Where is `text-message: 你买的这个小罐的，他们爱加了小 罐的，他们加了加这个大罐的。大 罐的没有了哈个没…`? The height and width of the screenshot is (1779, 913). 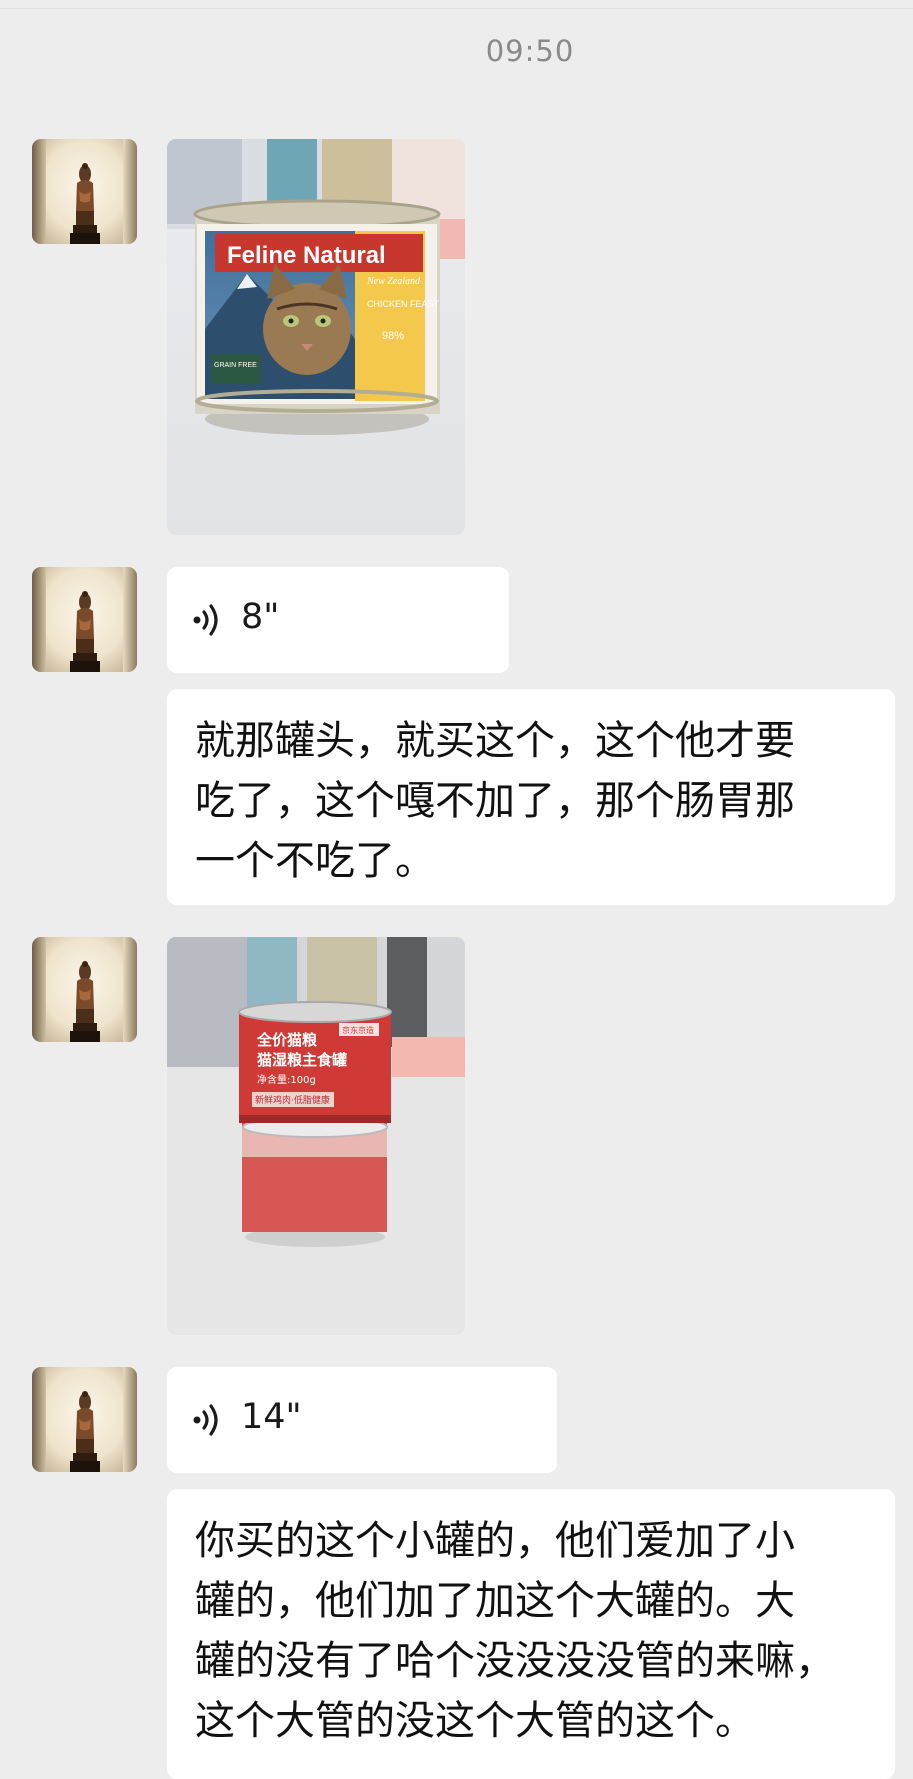 text-message: 你买的这个小罐的，他们爱加了小 罐的，他们加了加这个大罐的。大 罐的没有了哈个没… is located at coordinates (531, 1634).